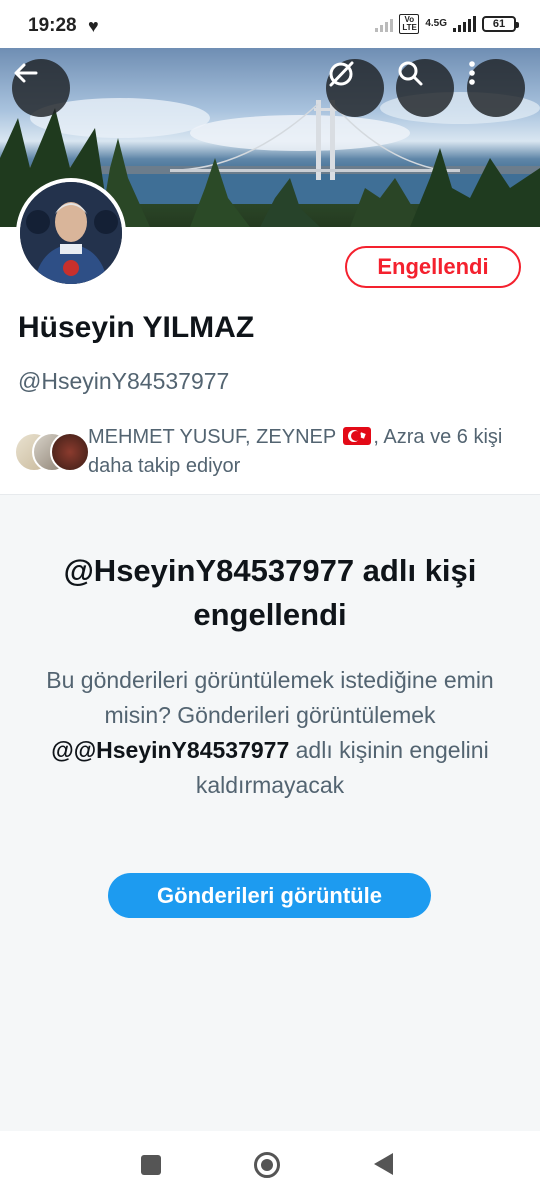 Image resolution: width=540 pixels, height=1199 pixels. What do you see at coordinates (26, 73) in the screenshot?
I see `back-arrow-icon` at bounding box center [26, 73].